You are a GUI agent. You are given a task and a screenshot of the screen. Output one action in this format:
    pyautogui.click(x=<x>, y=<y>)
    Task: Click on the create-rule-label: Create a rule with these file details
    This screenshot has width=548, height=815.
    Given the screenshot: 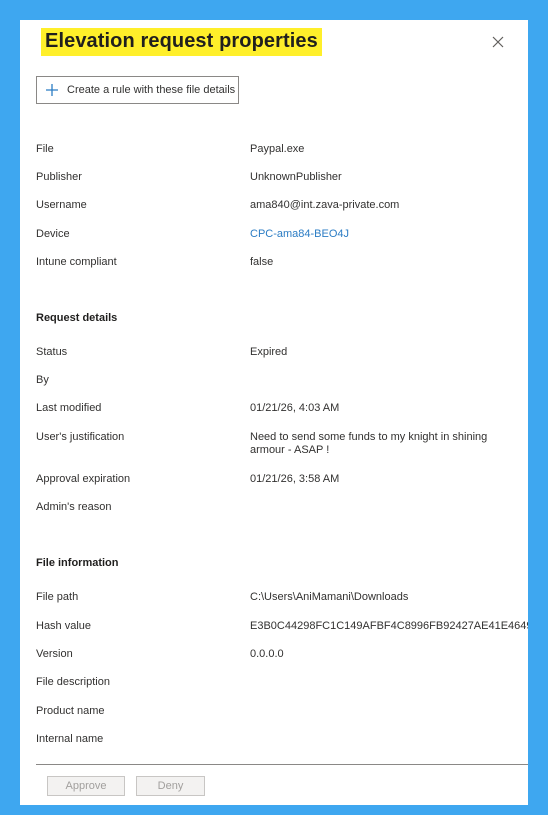 What is the action you would take?
    pyautogui.click(x=151, y=90)
    